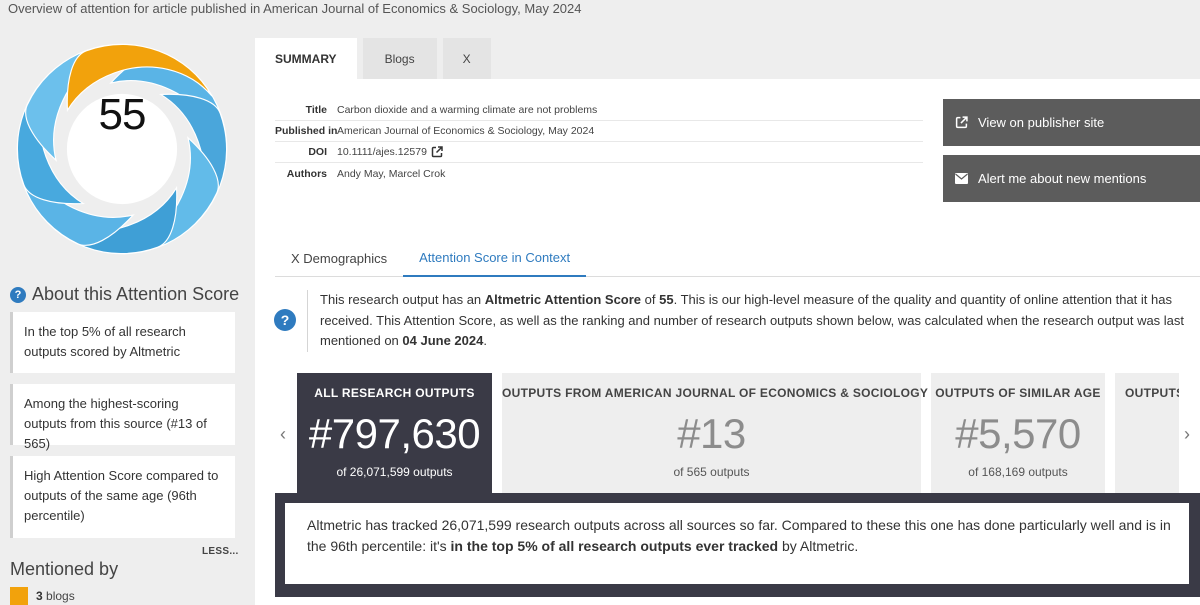 The image size is (1200, 605). What do you see at coordinates (399, 58) in the screenshot?
I see `tab-blogs: Blogs` at bounding box center [399, 58].